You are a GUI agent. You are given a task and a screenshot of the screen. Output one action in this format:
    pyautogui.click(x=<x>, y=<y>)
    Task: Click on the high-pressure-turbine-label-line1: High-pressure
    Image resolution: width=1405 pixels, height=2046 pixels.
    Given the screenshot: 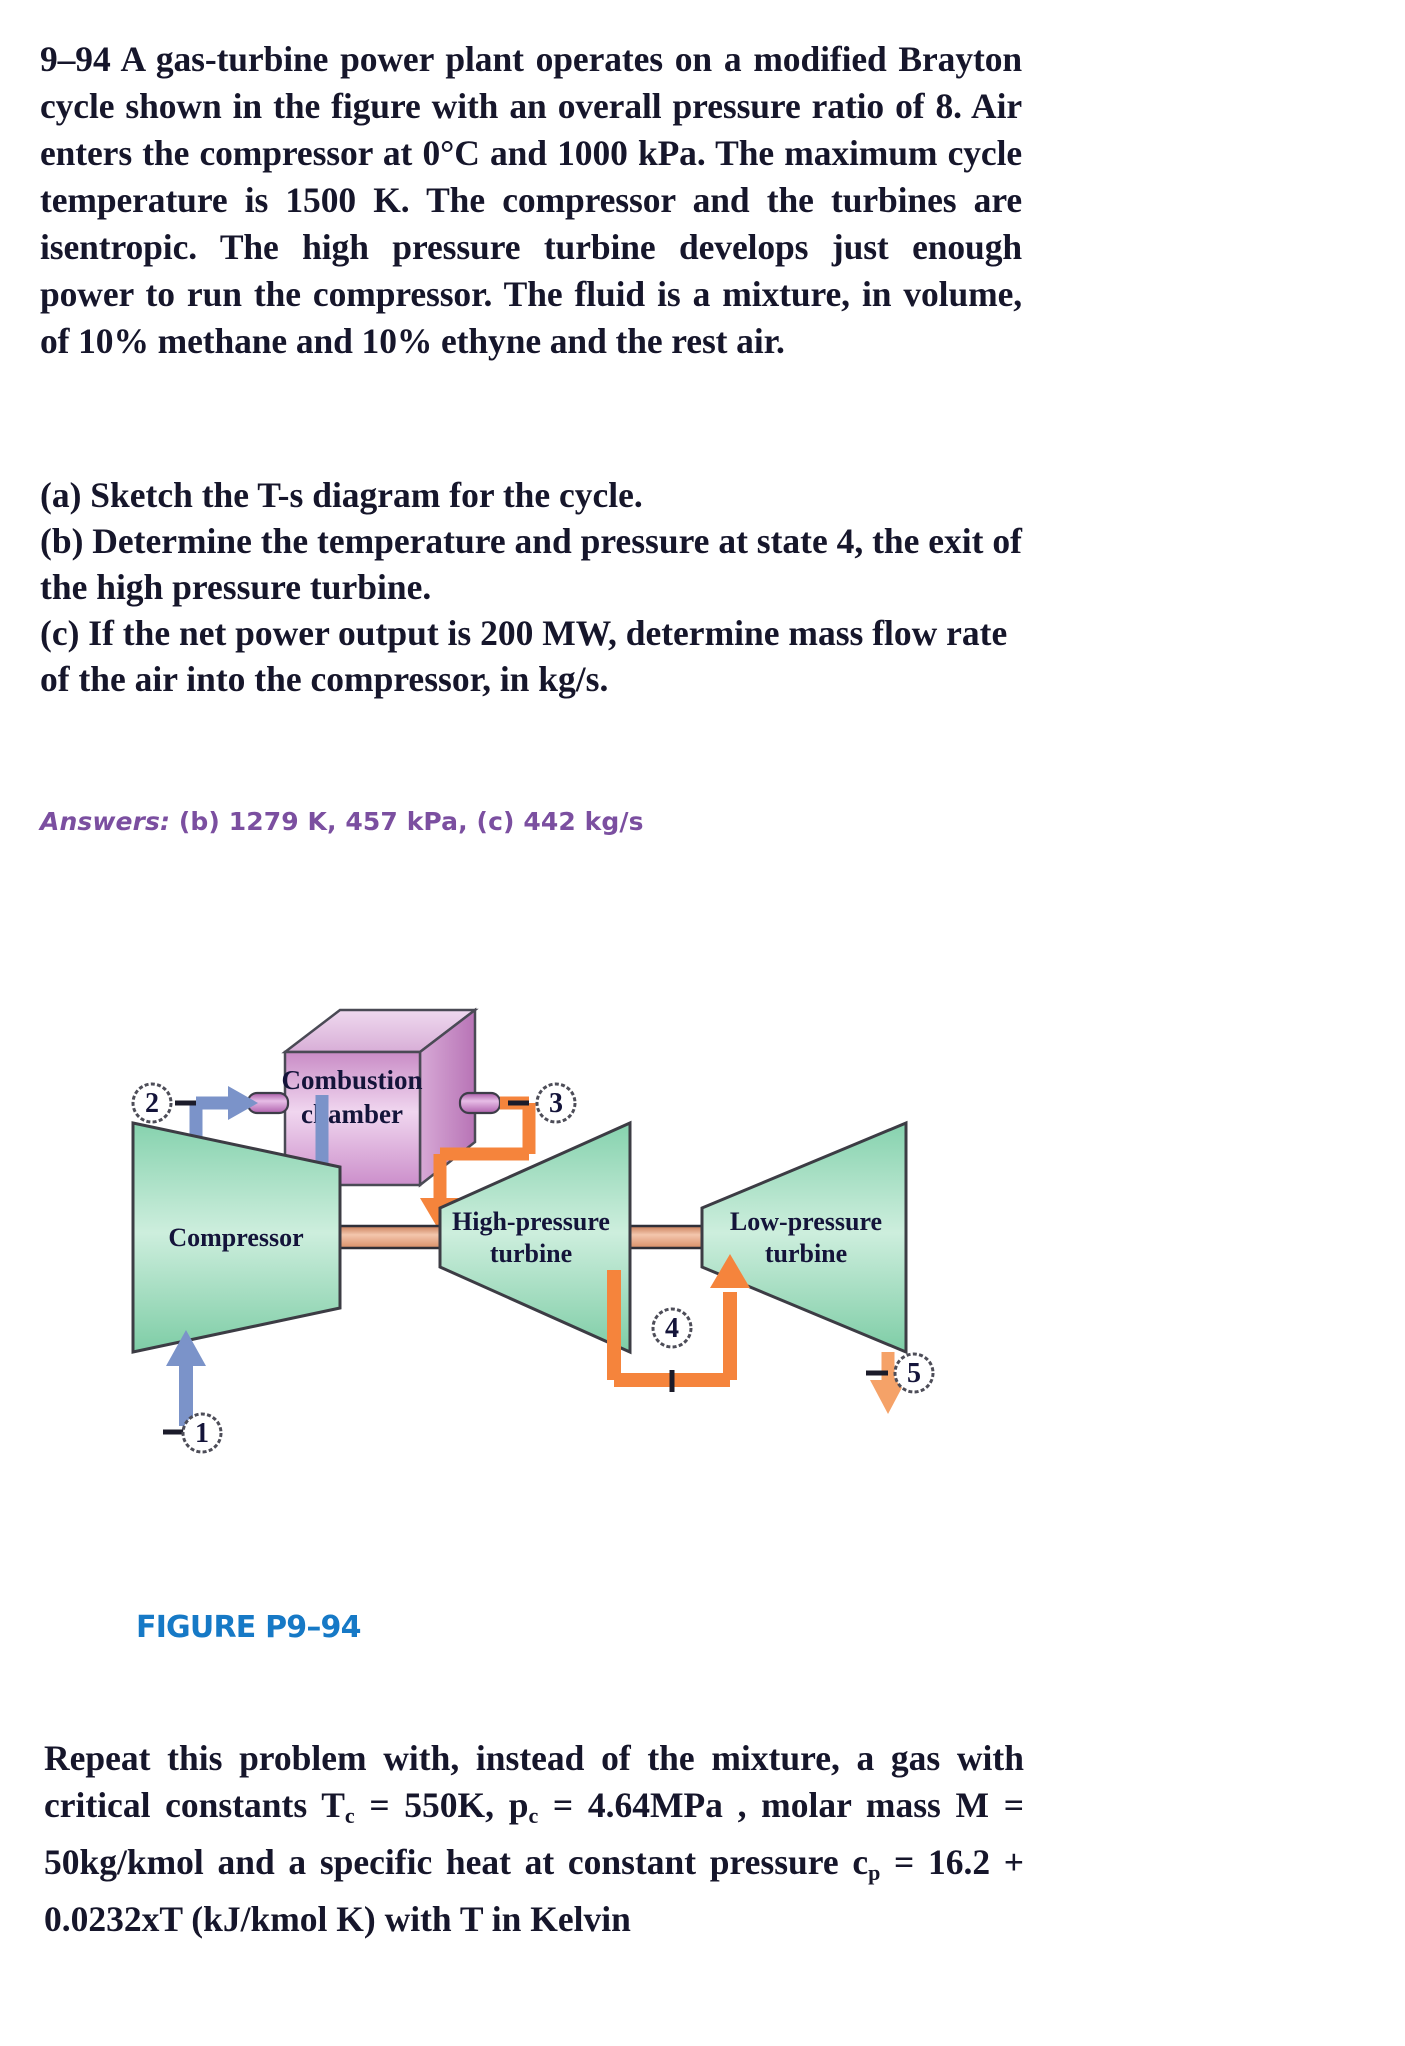 What is the action you would take?
    pyautogui.click(x=531, y=1221)
    